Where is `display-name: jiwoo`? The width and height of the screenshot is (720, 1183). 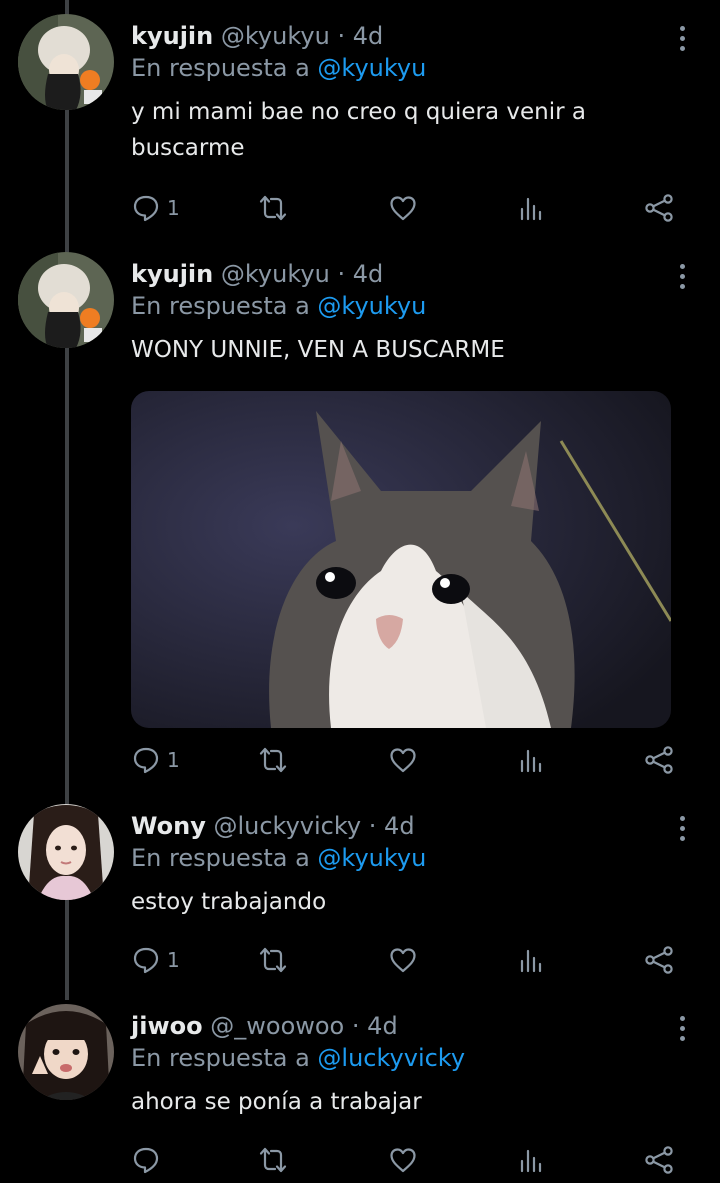 display-name: jiwoo is located at coordinates (167, 1026).